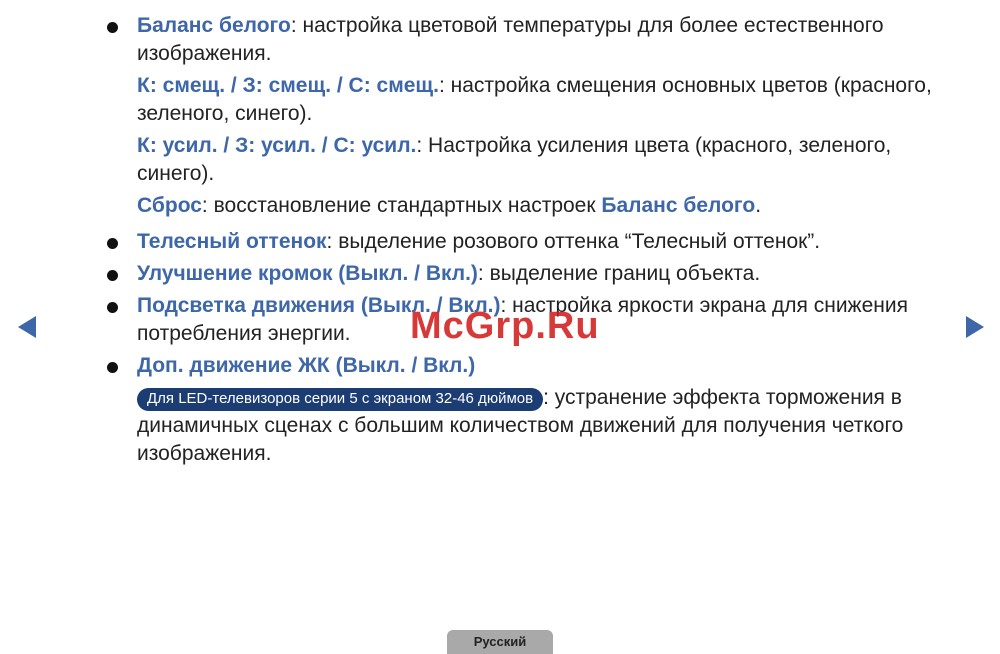  Describe the element at coordinates (678, 205) in the screenshot. I see `term-reference: Баланс белого` at that location.